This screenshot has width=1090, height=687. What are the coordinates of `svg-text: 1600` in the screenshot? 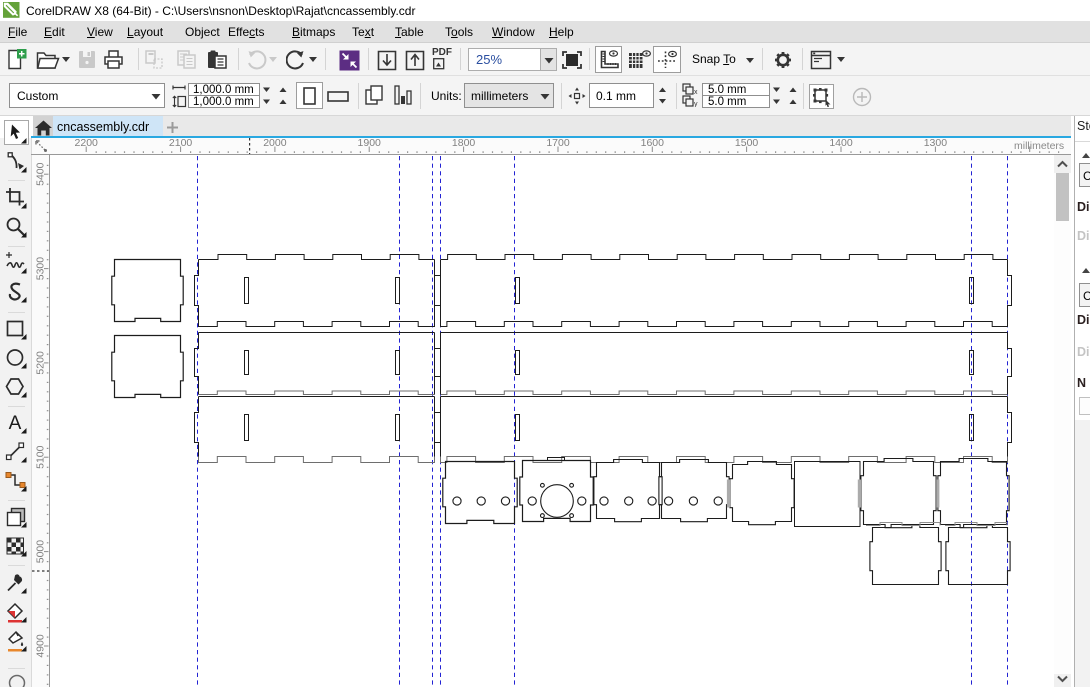 It's located at (653, 143).